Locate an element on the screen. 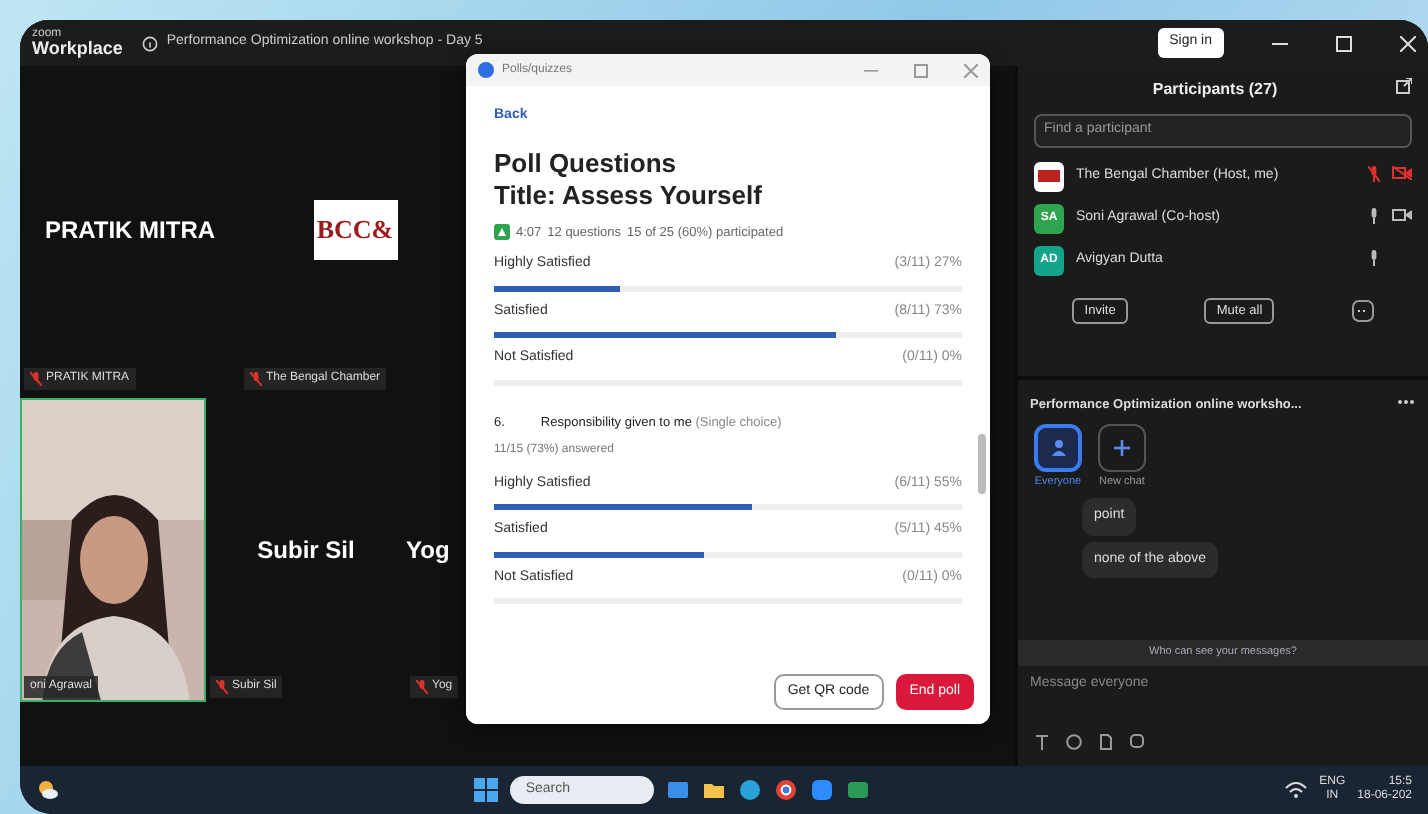 Image resolution: width=1428 pixels, height=814 pixels. weather-icon is located at coordinates (48, 790).